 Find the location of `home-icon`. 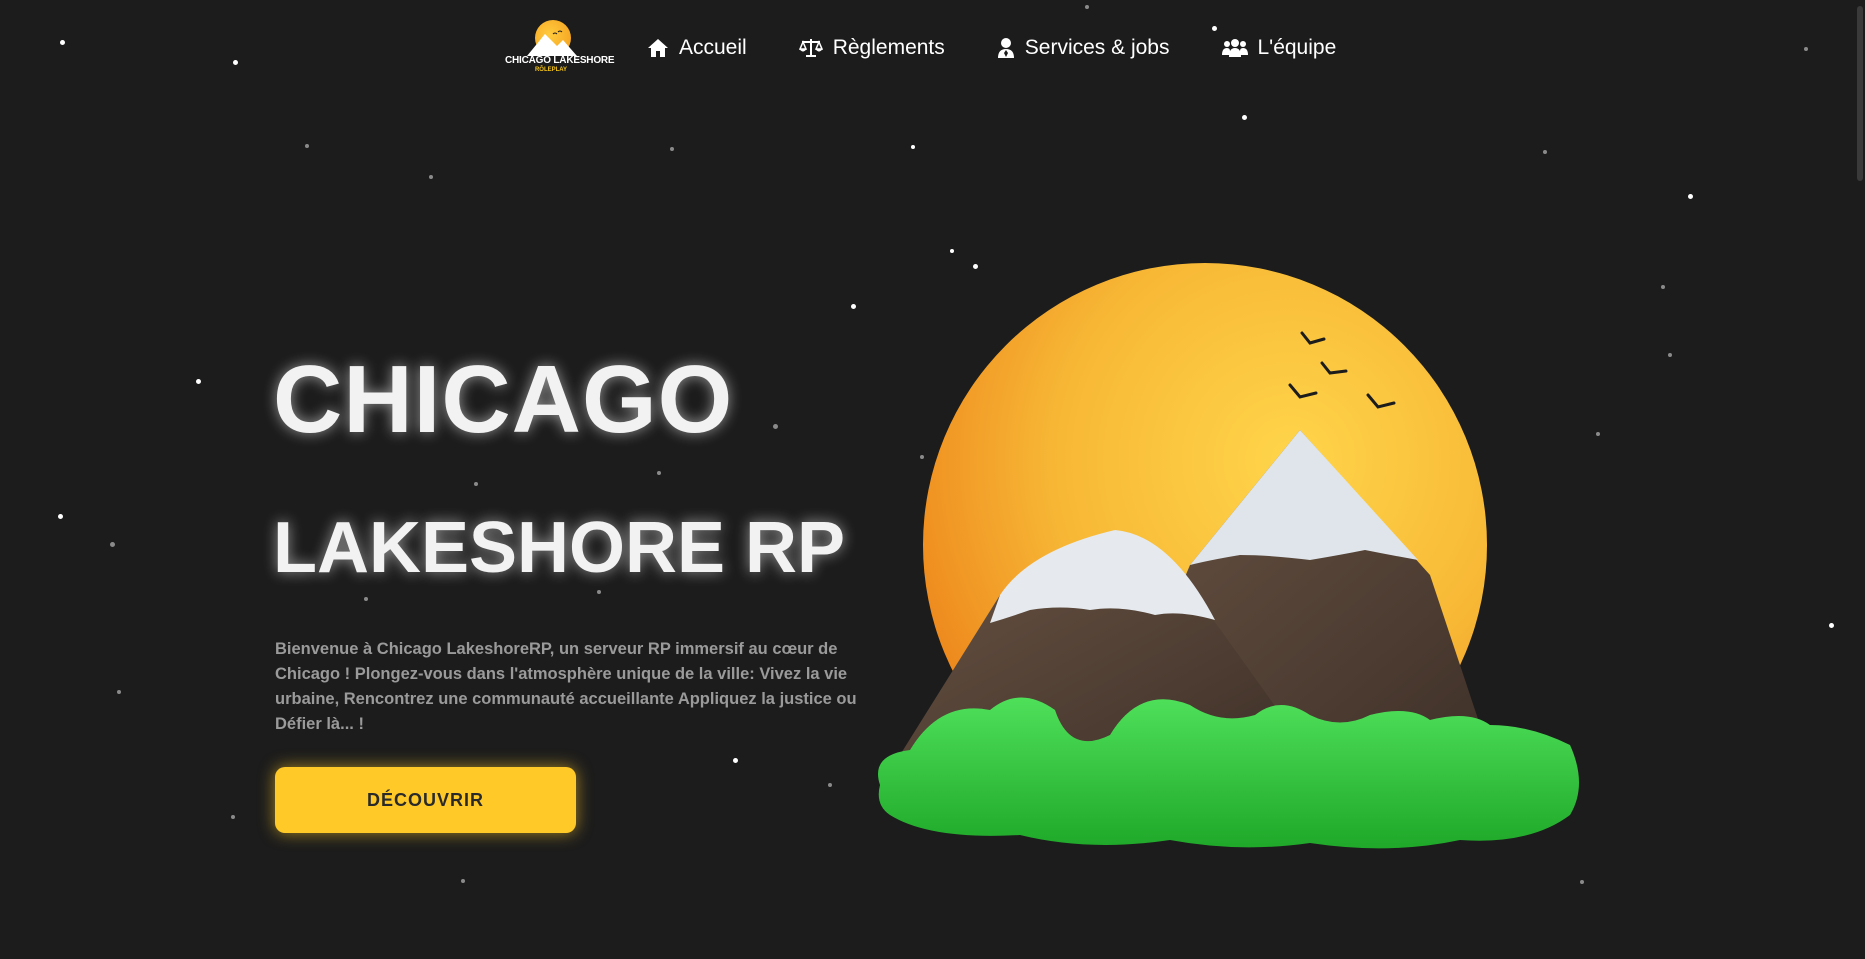

home-icon is located at coordinates (658, 48).